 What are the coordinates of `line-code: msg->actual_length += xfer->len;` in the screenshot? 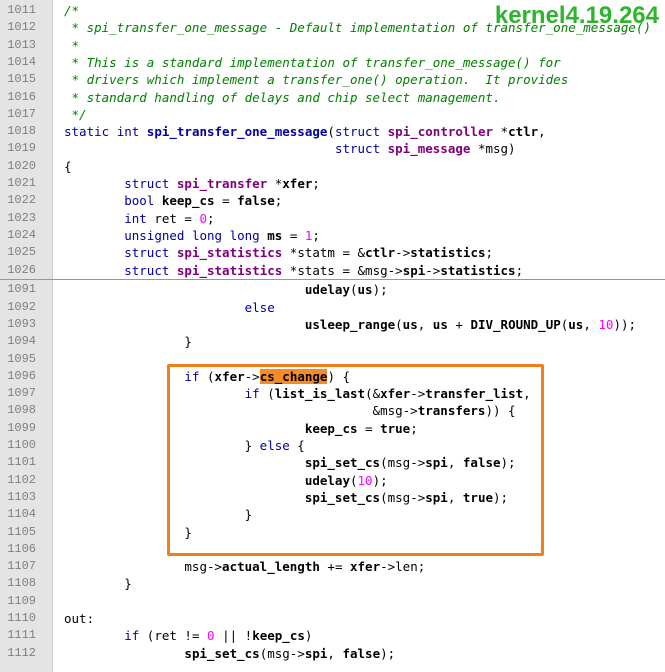 It's located at (245, 567).